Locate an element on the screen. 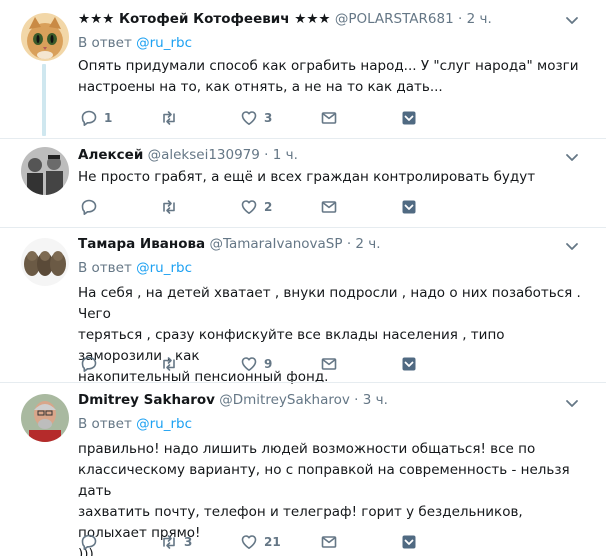  author-name: Dmitrey Sakharov is located at coordinates (146, 400).